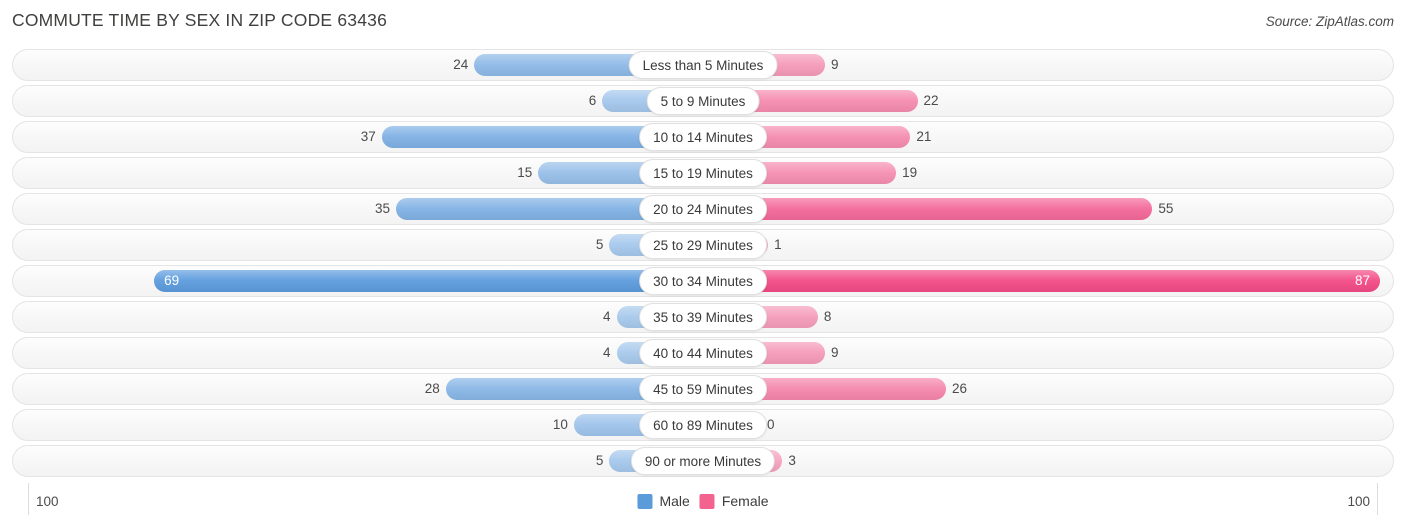  Describe the element at coordinates (1358, 501) in the screenshot. I see `axis-label-right: 100` at that location.